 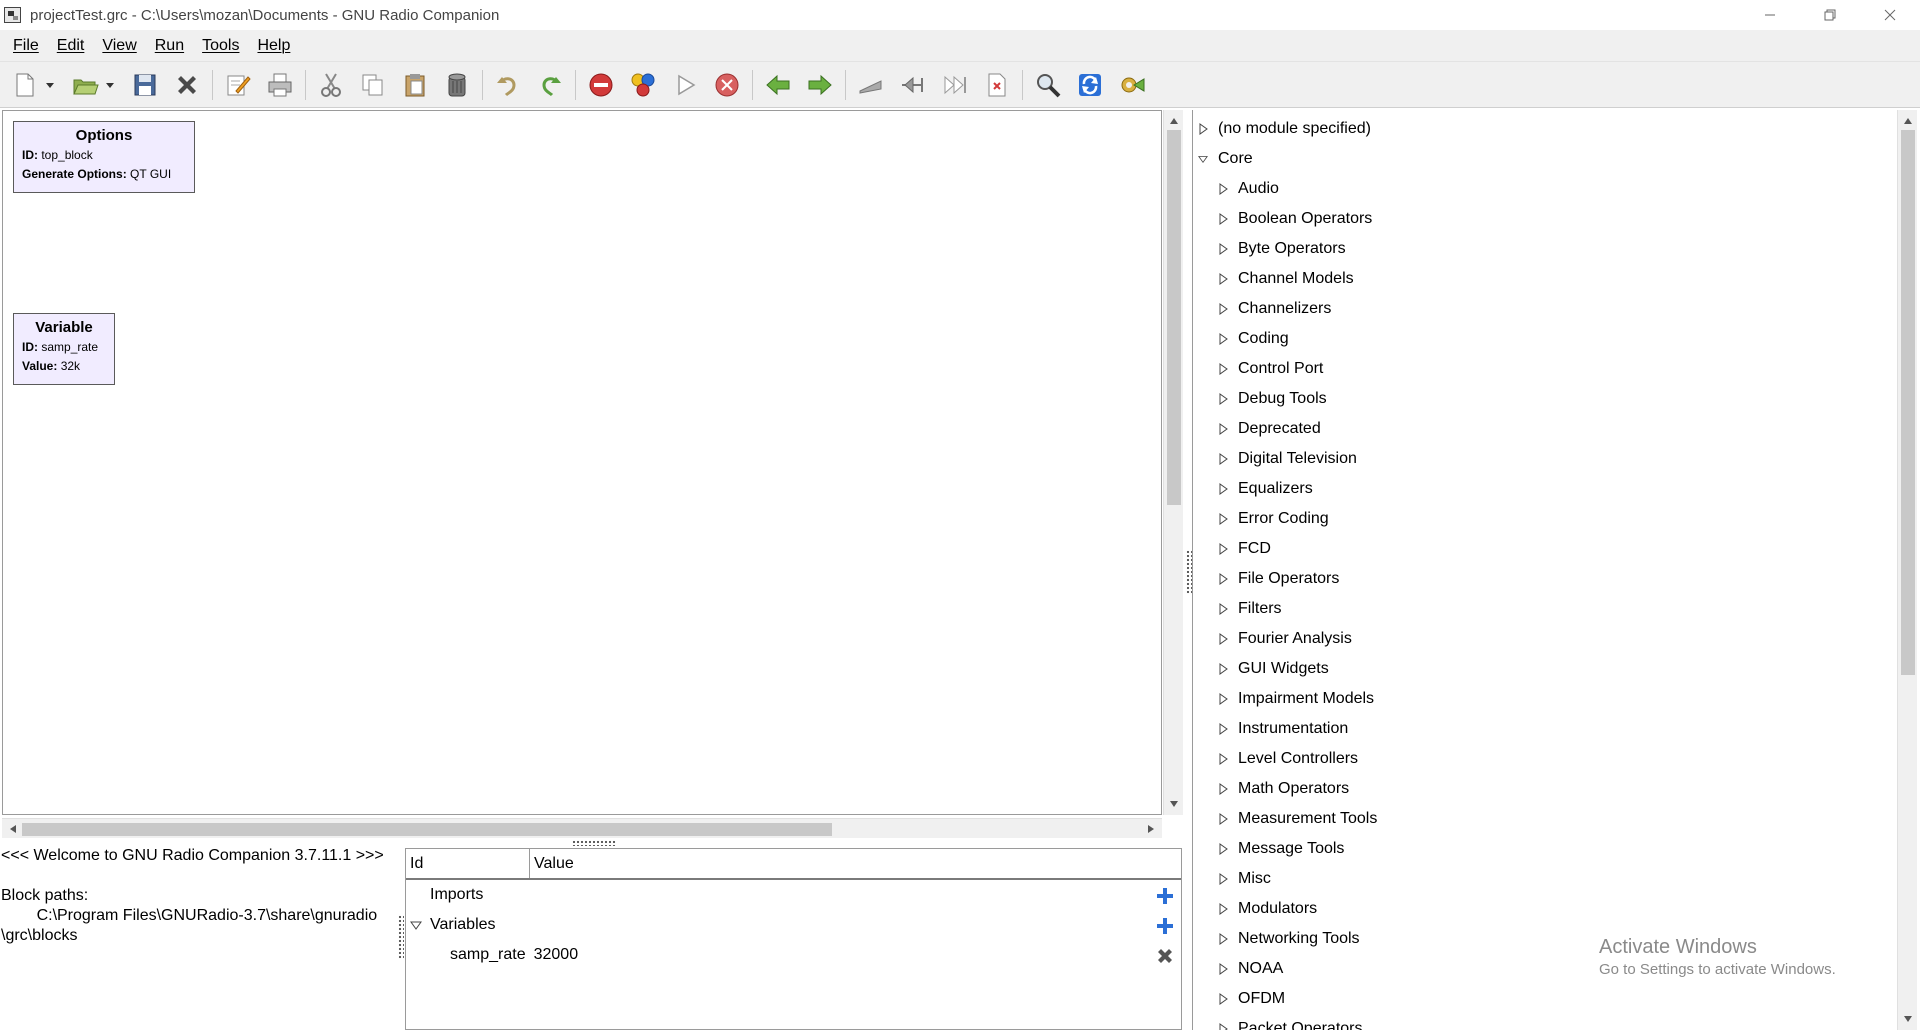 What do you see at coordinates (238, 85) in the screenshot?
I see `properties-button` at bounding box center [238, 85].